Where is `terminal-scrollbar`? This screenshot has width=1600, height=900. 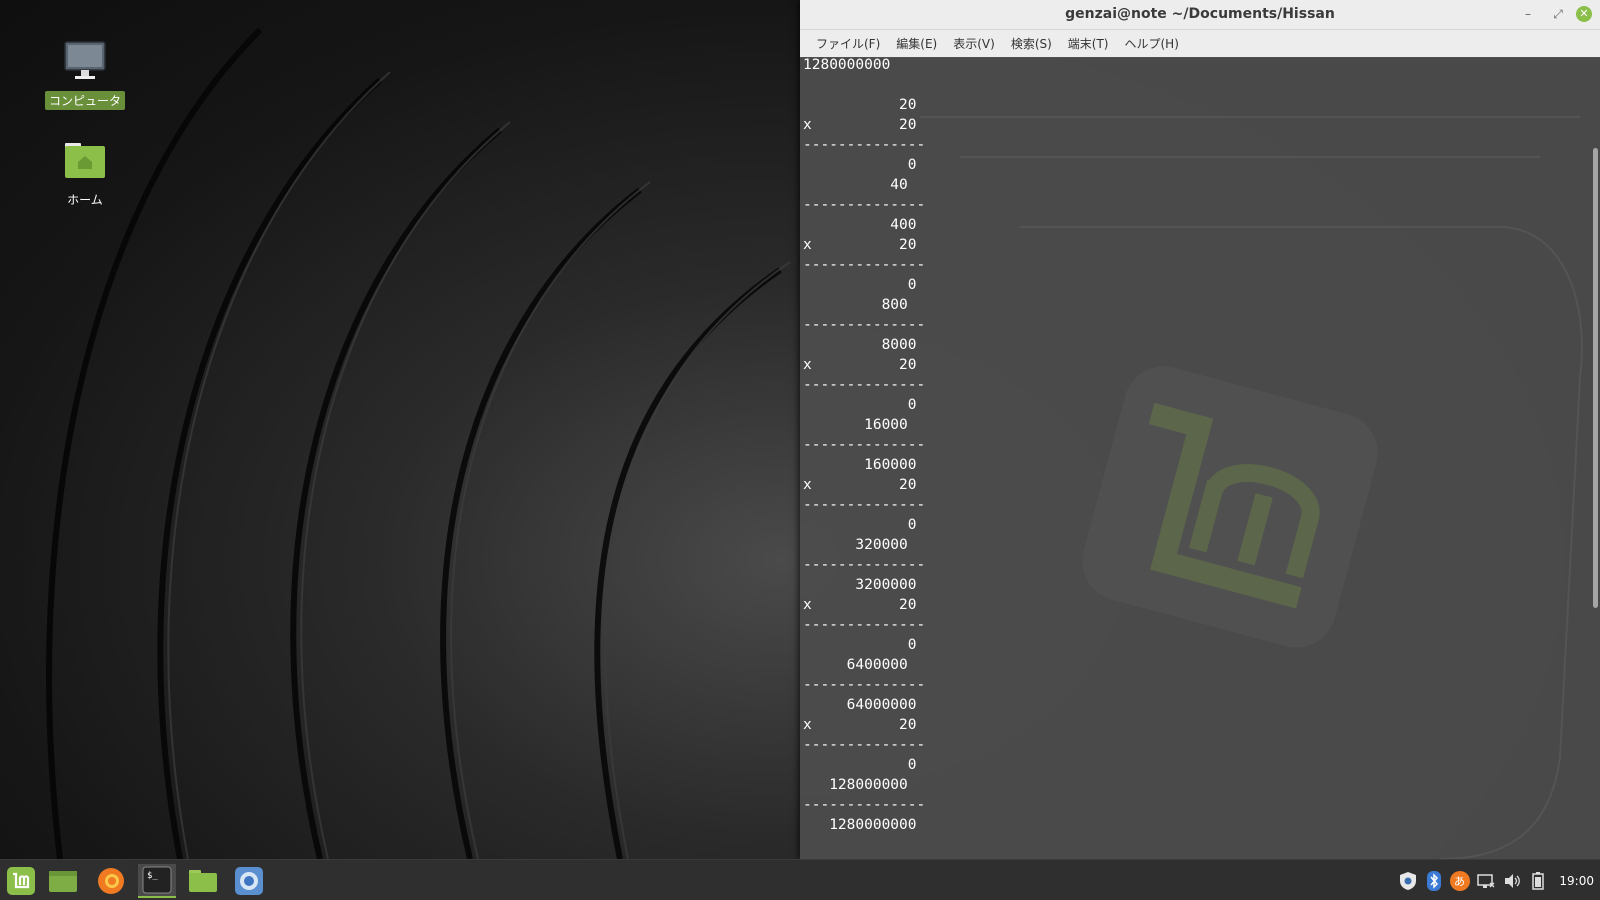
terminal-scrollbar is located at coordinates (1595, 378).